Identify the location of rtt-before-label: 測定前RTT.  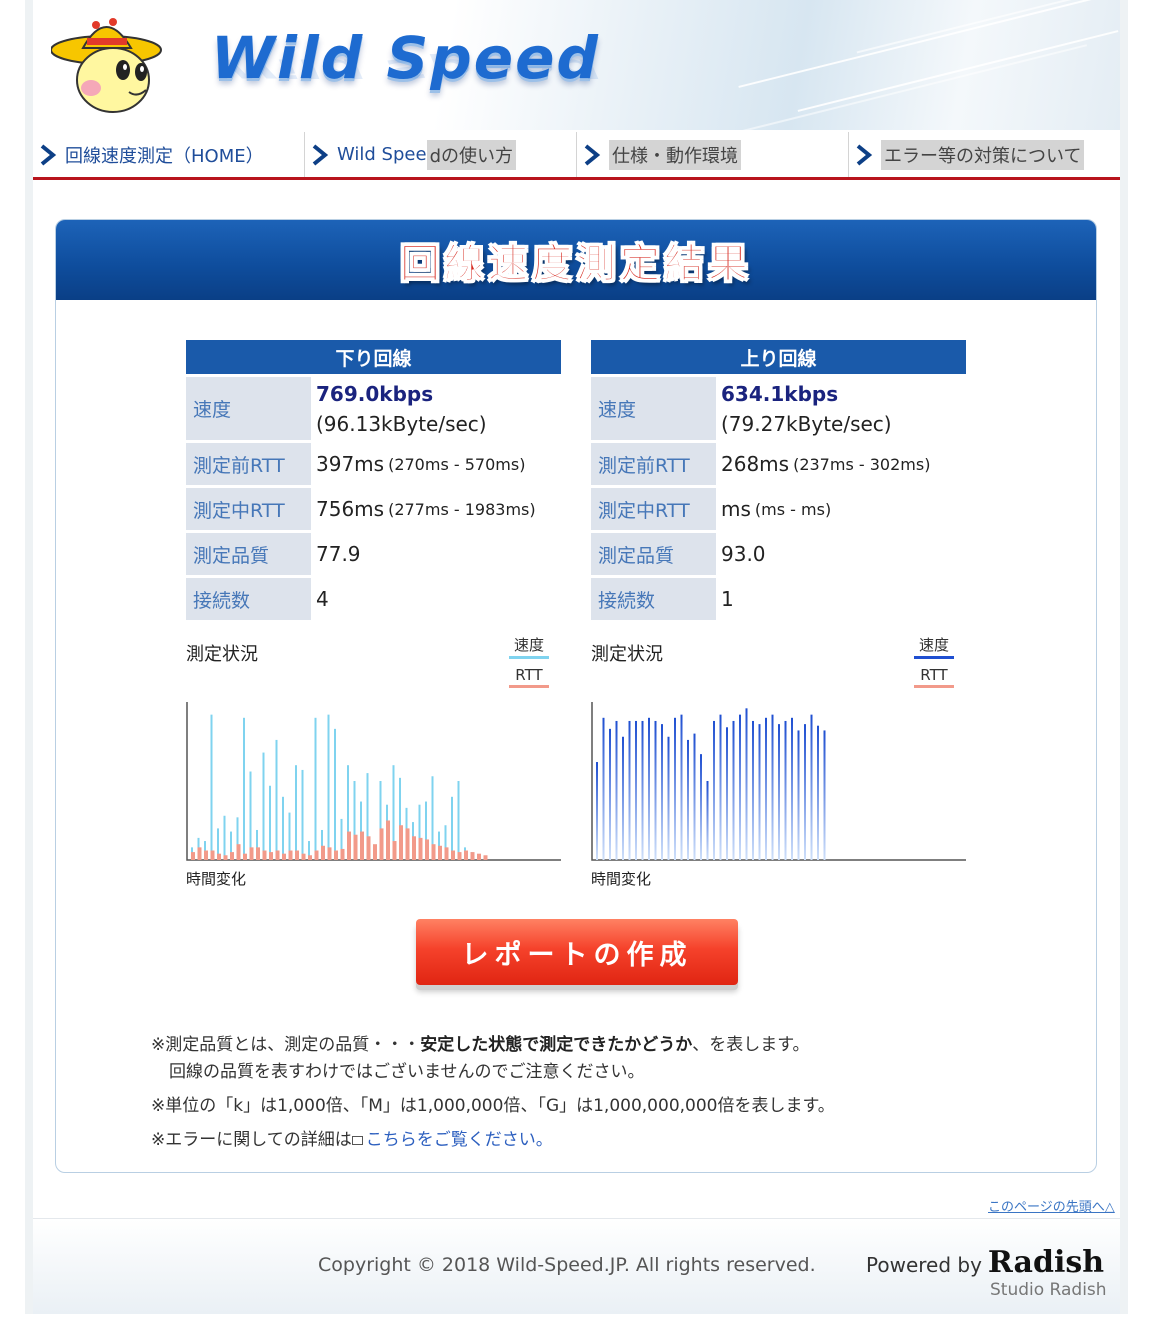
(248, 464).